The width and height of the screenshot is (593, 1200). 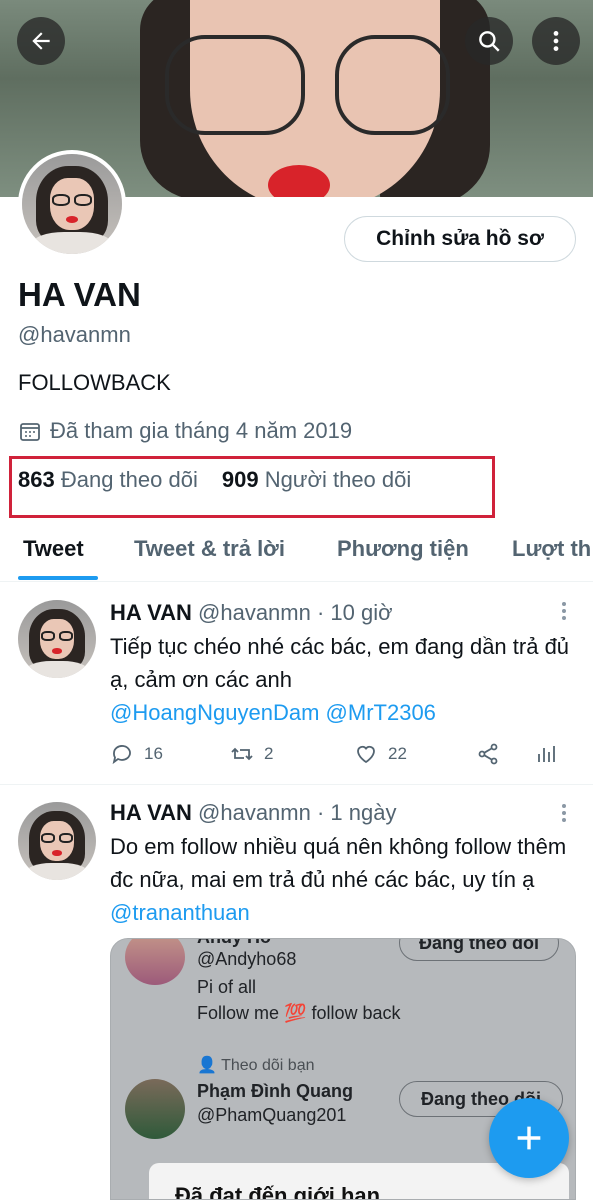 I want to click on embed-top-name: Andy Ho, so click(x=234, y=943).